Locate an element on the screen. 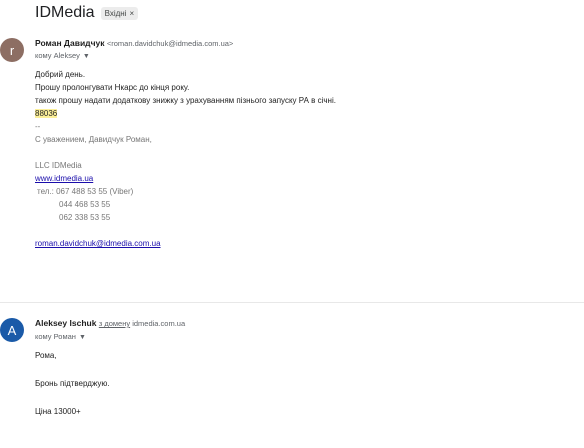 The height and width of the screenshot is (448, 584). recipient-line: кому Роман ▼ is located at coordinates (60, 336).